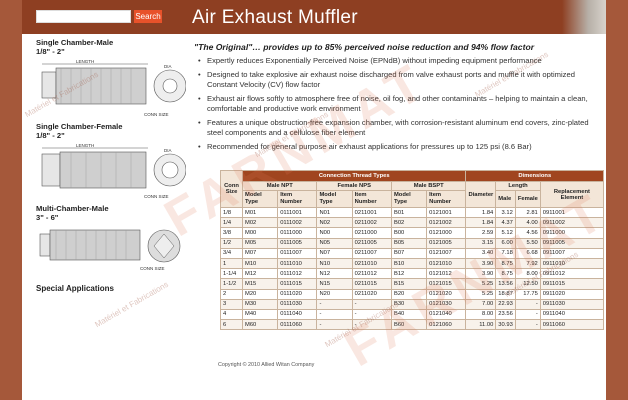 The height and width of the screenshot is (400, 628). I want to click on table-cell: 0121001, so click(446, 212).